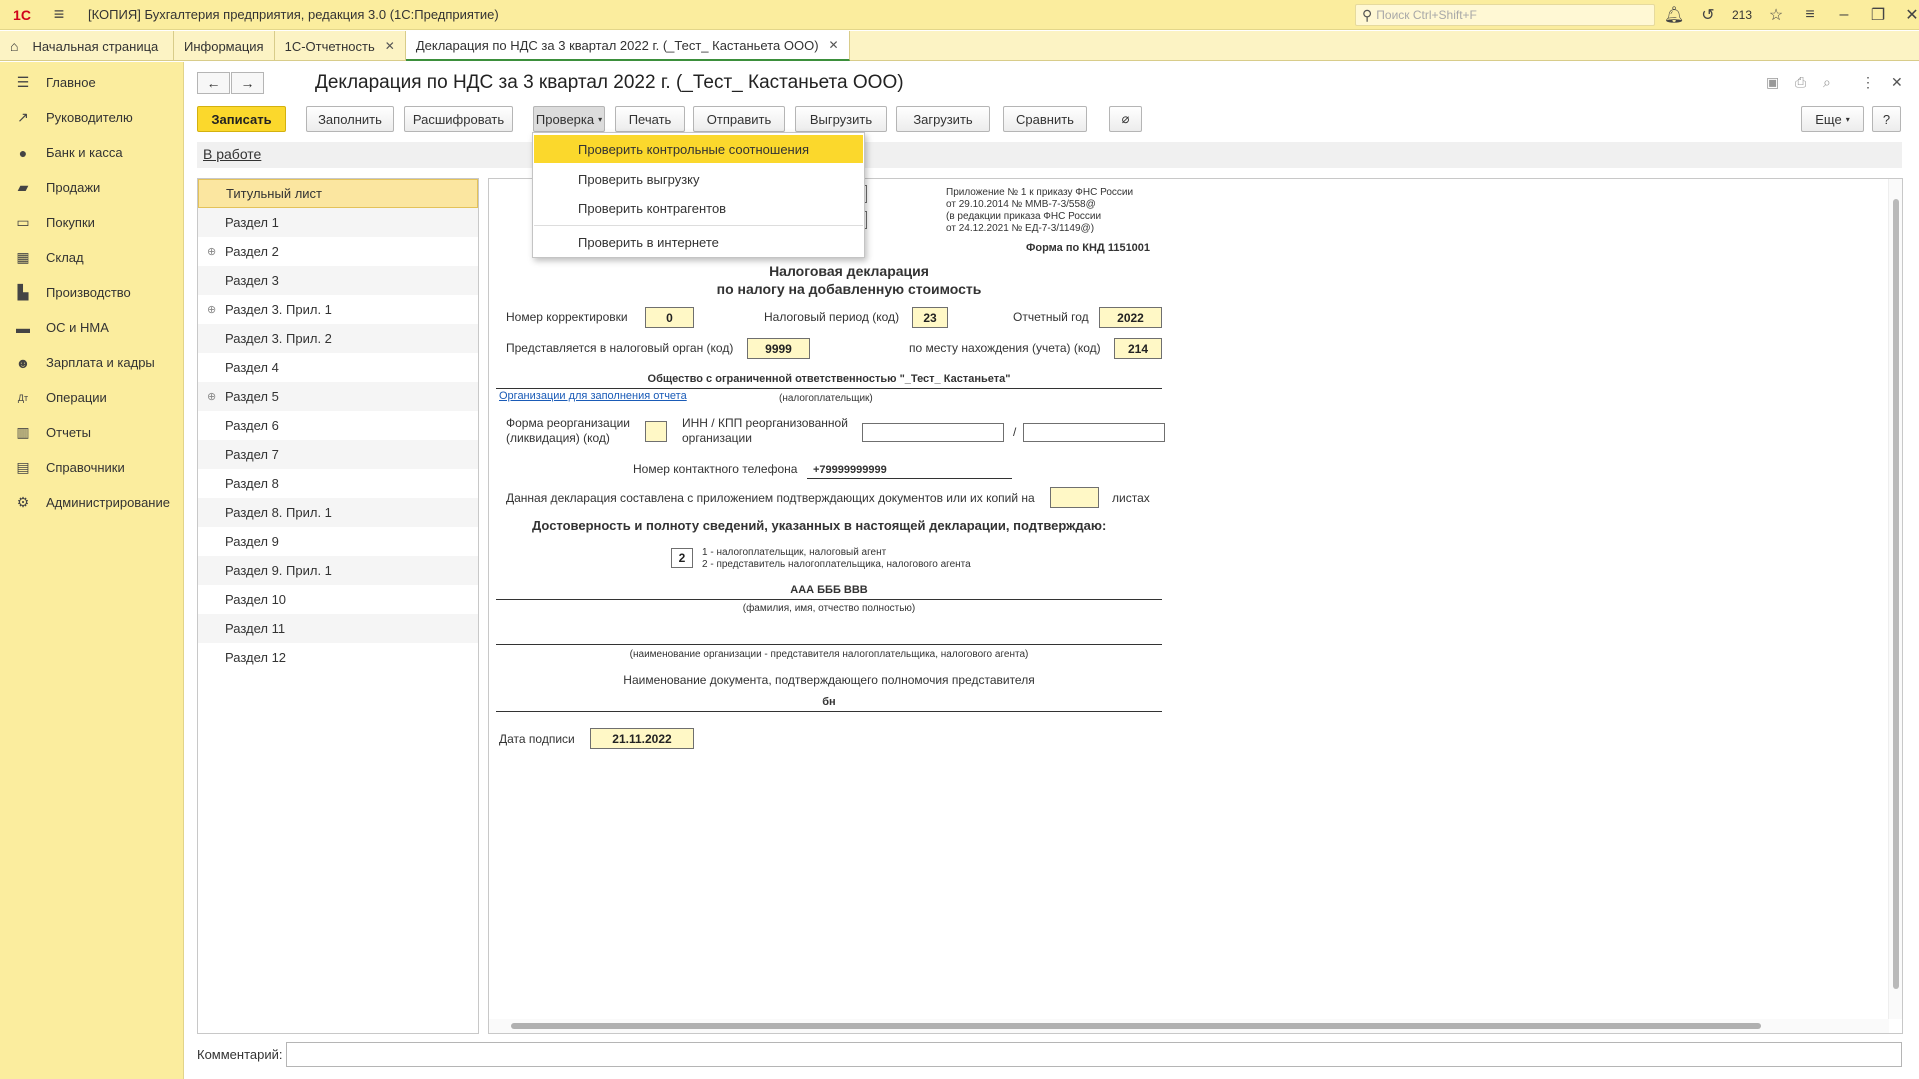  What do you see at coordinates (1708, 15) in the screenshot?
I see `history-icon: ↺` at bounding box center [1708, 15].